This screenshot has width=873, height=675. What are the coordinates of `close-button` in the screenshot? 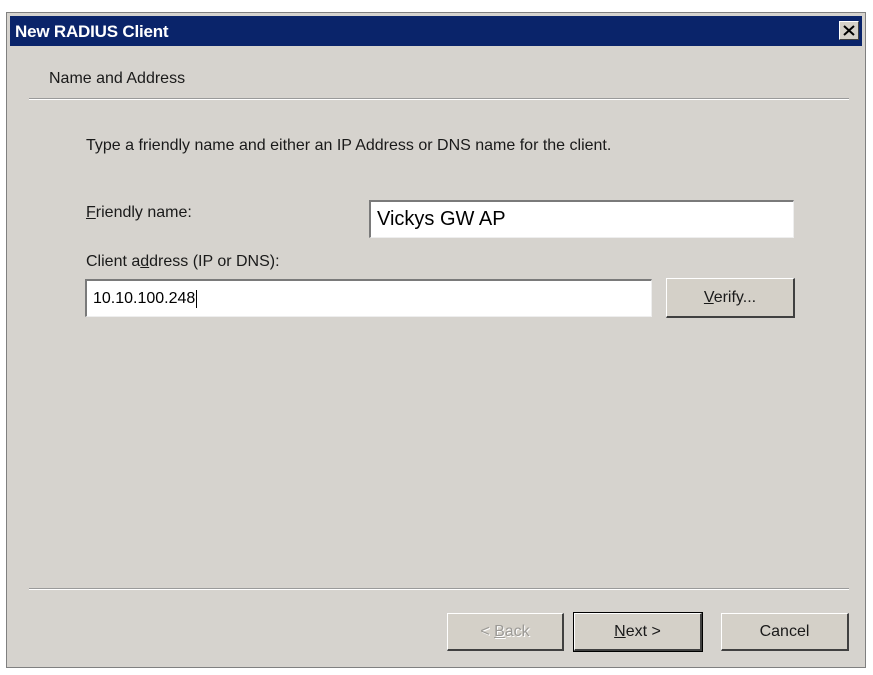 It's located at (849, 30).